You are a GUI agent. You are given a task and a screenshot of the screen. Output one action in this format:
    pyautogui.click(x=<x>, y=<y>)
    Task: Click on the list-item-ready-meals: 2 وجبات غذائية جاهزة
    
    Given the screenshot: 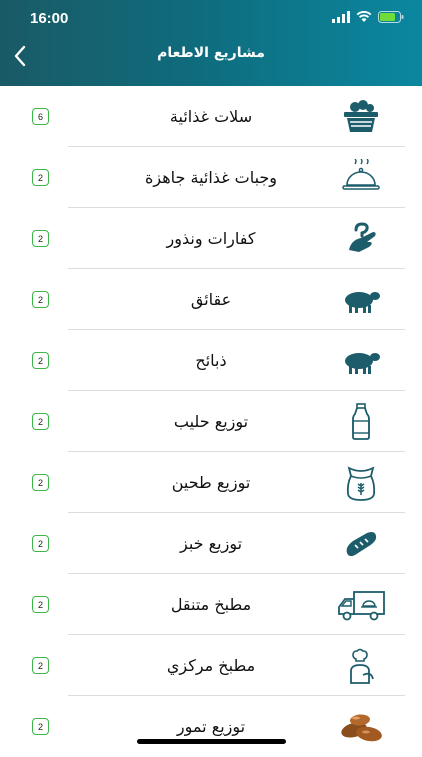 What is the action you would take?
    pyautogui.click(x=211, y=177)
    